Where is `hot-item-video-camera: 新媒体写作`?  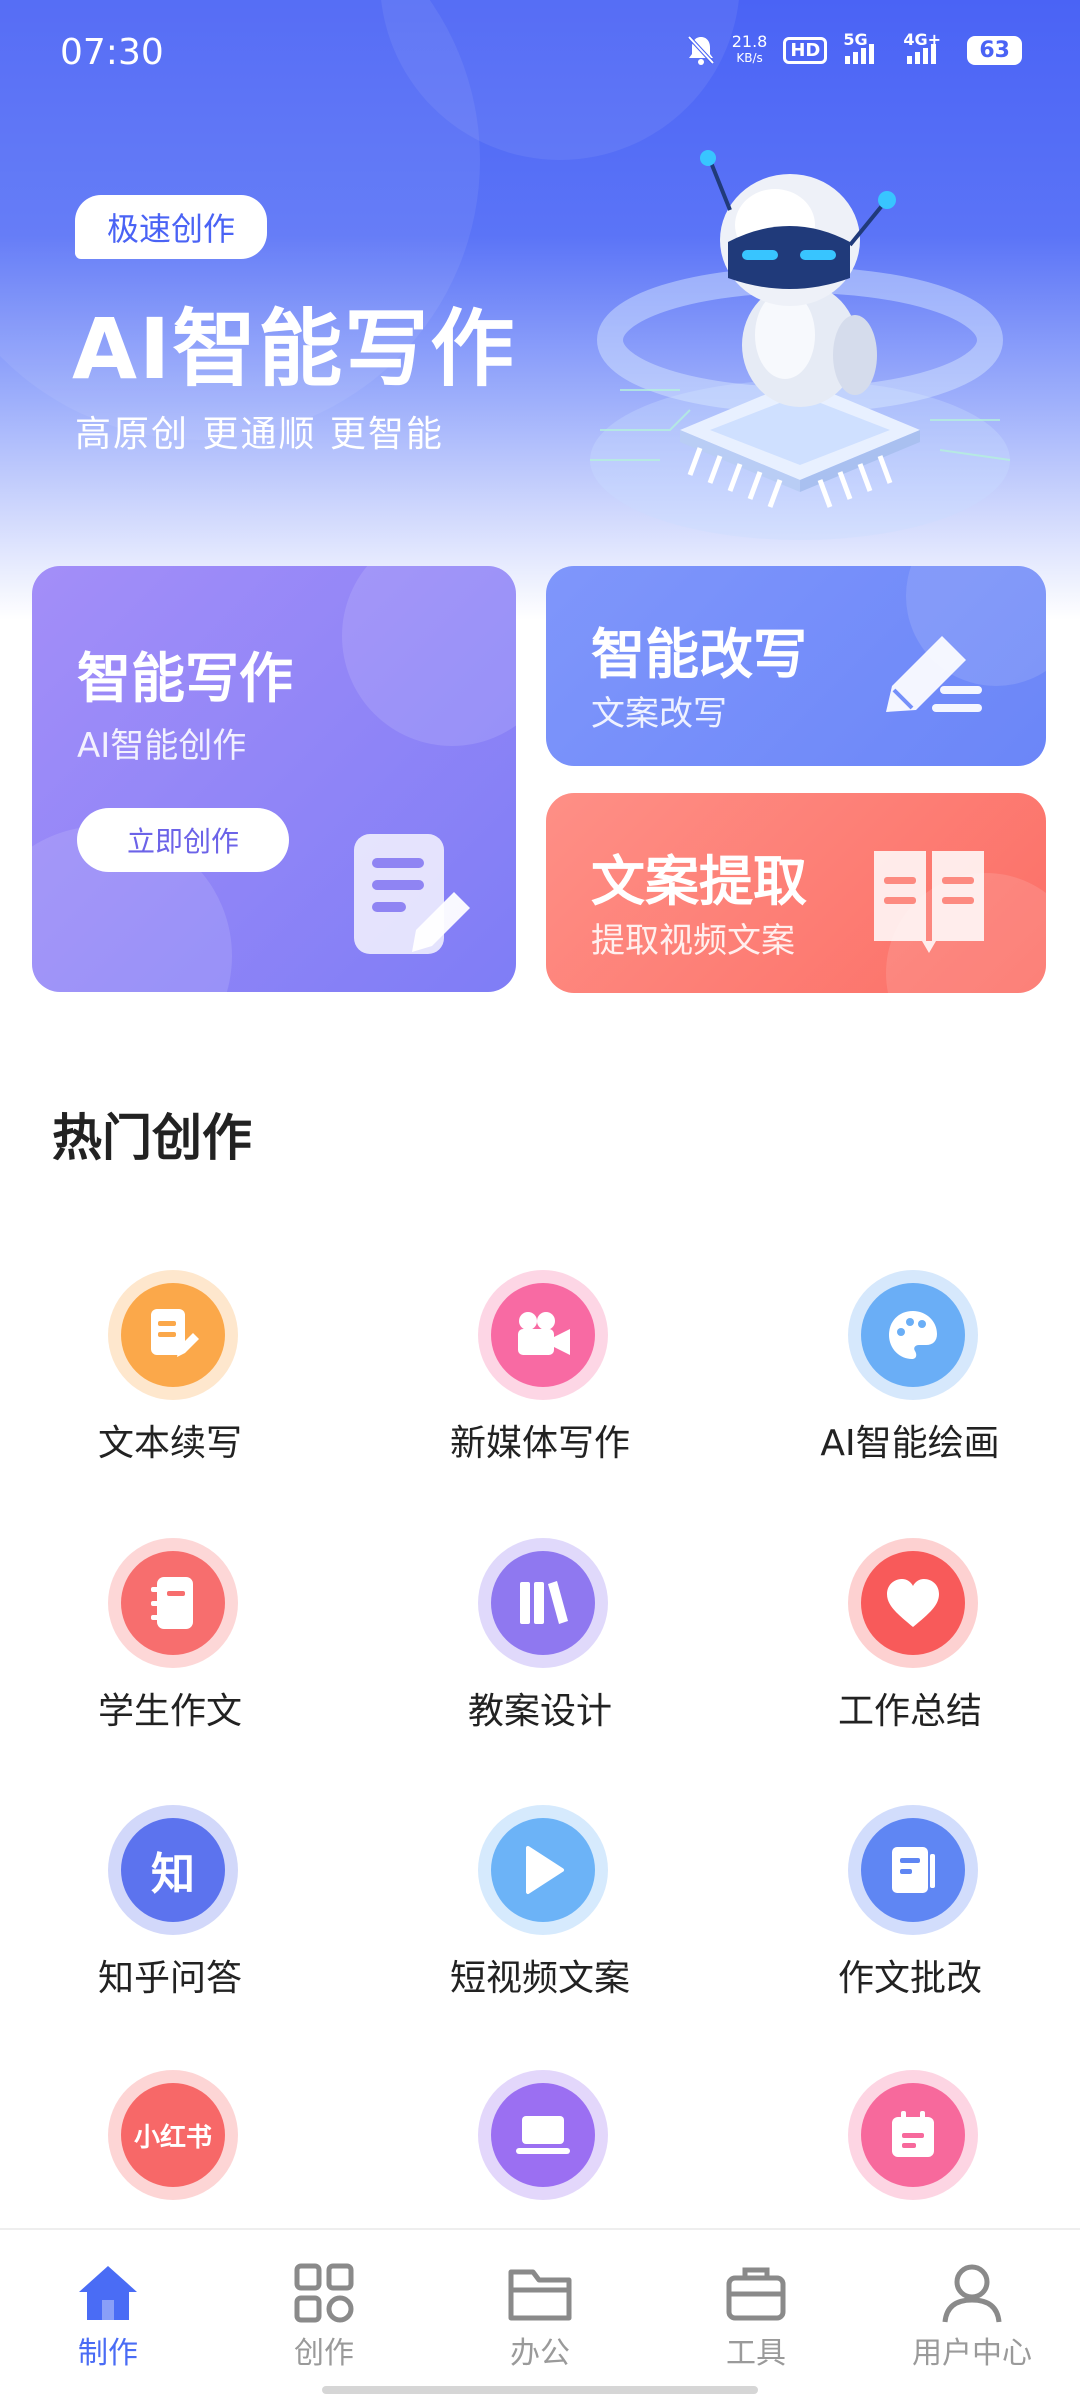
hot-item-video-camera: 新媒体写作 is located at coordinates (540, 1385).